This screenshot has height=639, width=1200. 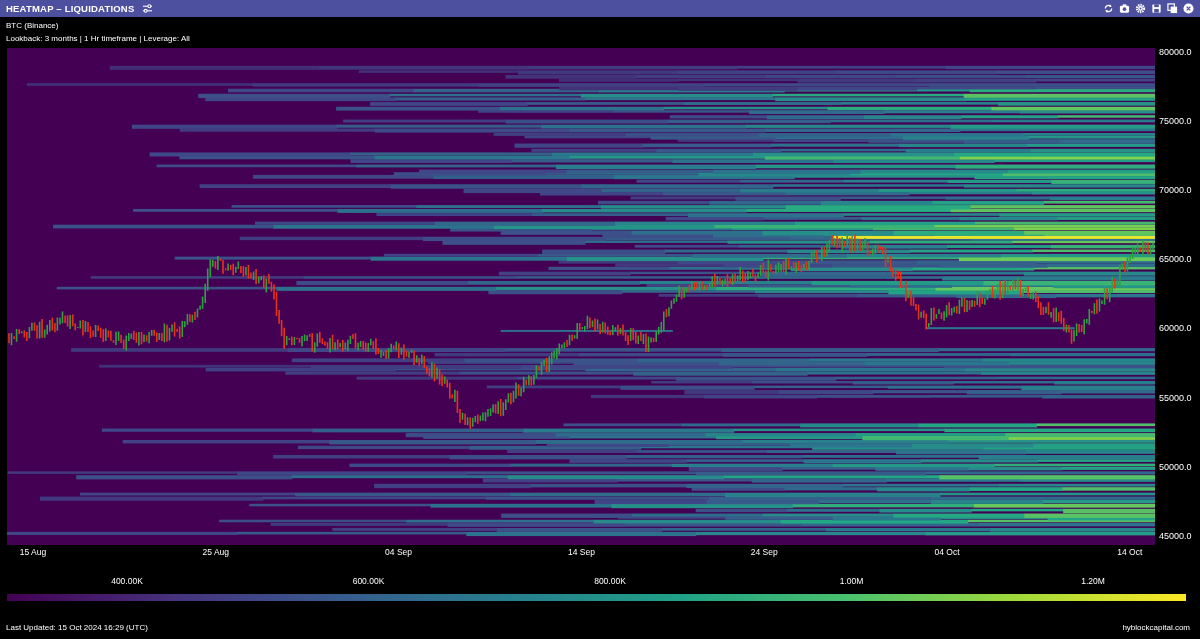 What do you see at coordinates (1175, 397) in the screenshot?
I see `y-axis-label: 55000.0` at bounding box center [1175, 397].